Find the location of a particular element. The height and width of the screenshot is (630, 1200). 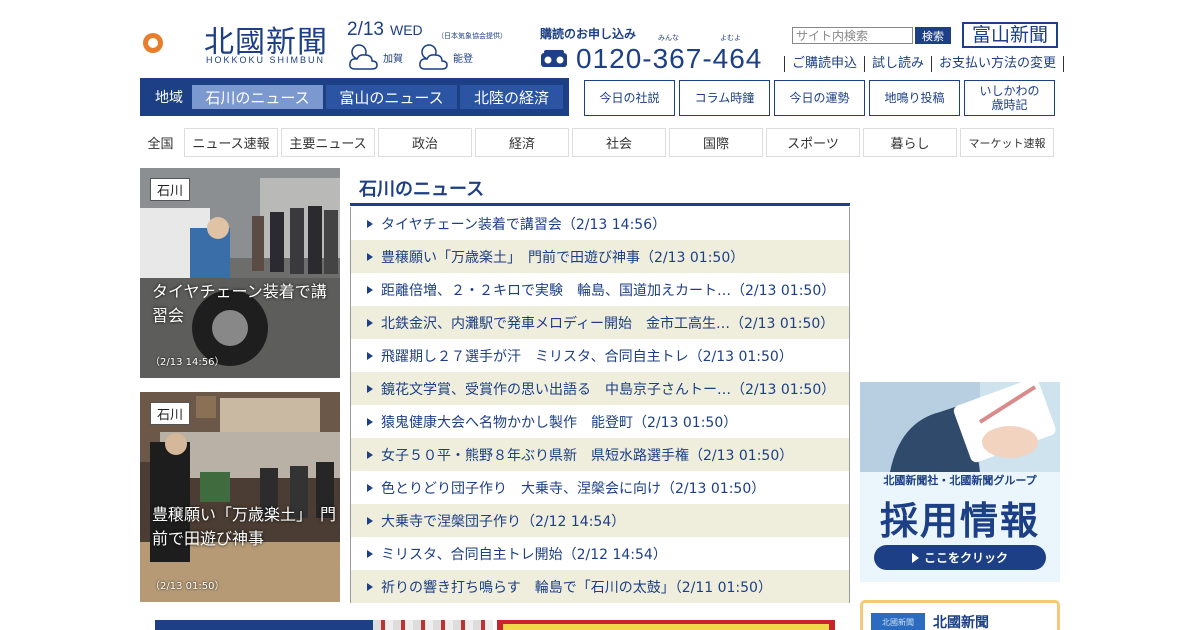

photo-region-tag: 石川 is located at coordinates (170, 413).